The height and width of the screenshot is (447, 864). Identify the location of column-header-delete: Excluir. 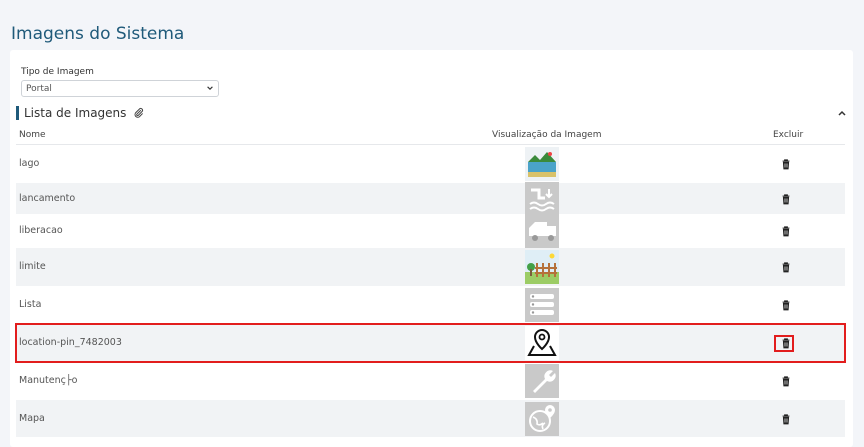
(788, 135).